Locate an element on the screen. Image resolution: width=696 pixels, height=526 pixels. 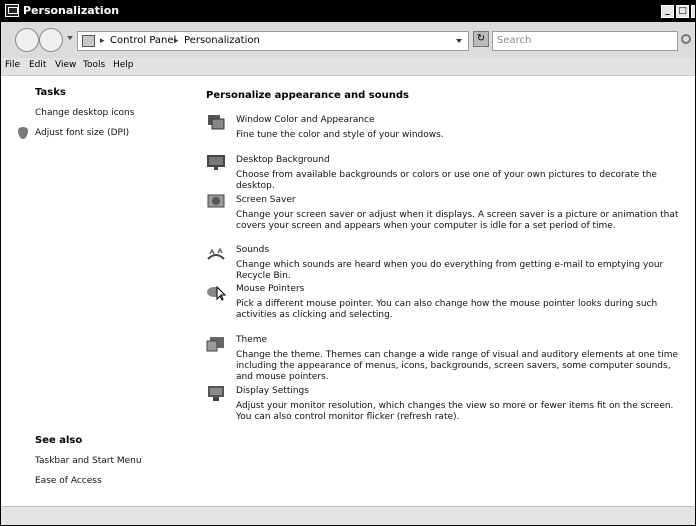
window-color-icon is located at coordinates (216, 122).